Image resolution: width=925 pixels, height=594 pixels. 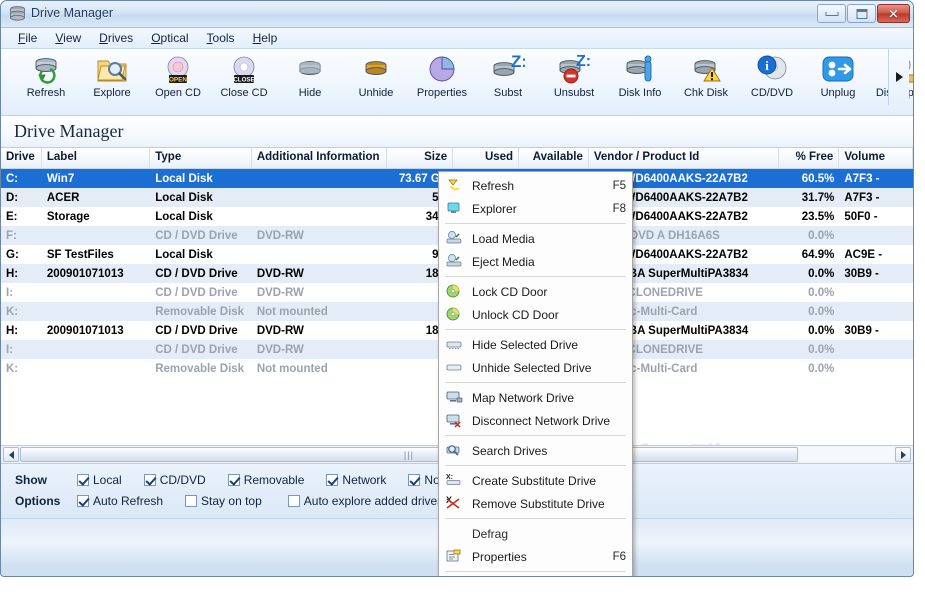 What do you see at coordinates (310, 69) in the screenshot?
I see `hide-drive-icon` at bounding box center [310, 69].